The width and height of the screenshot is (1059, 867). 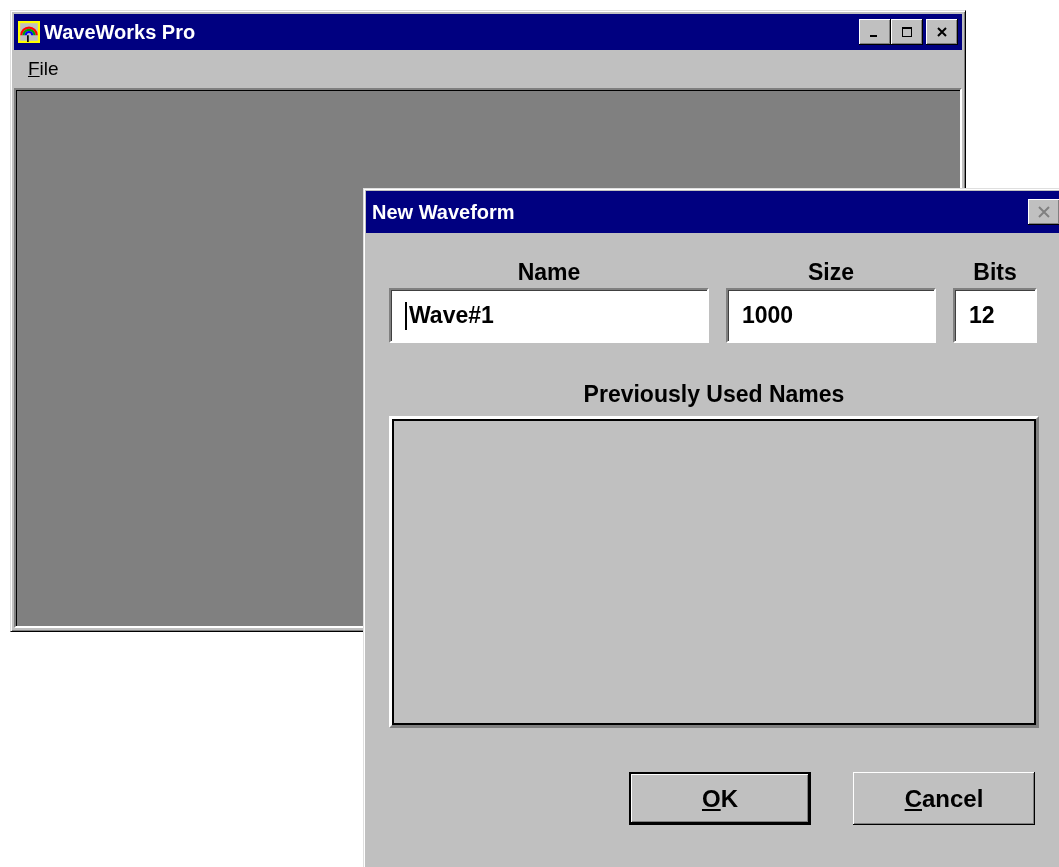 What do you see at coordinates (549, 272) in the screenshot?
I see `field-label: Name` at bounding box center [549, 272].